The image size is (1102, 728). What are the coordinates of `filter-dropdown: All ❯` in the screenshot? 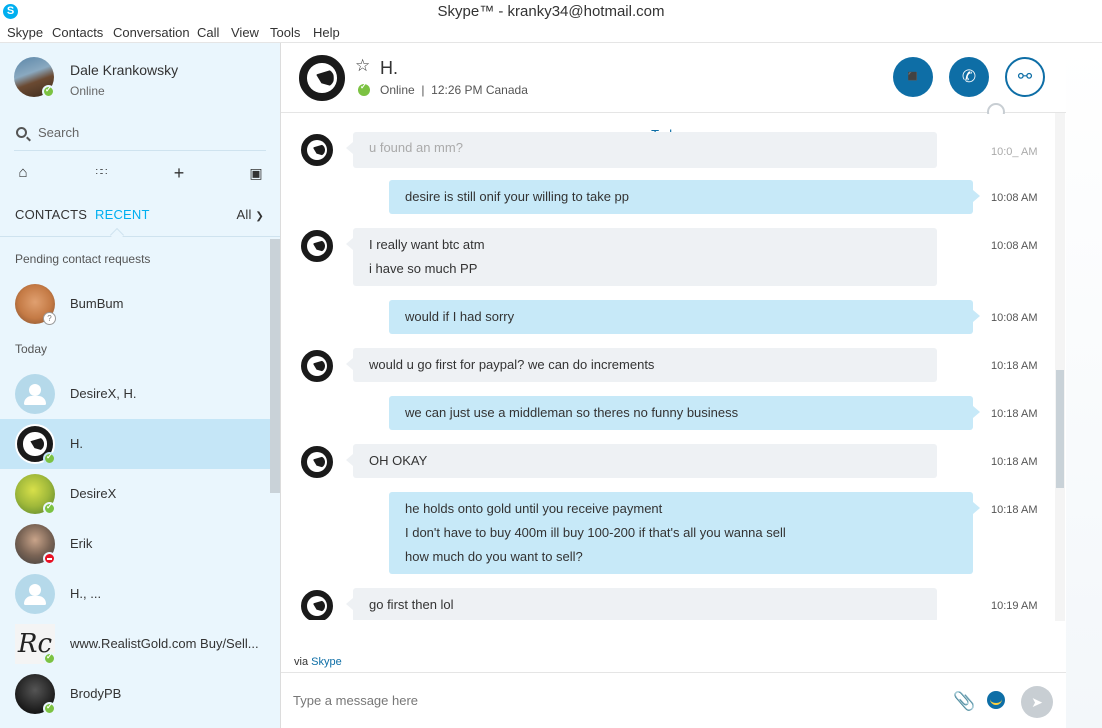 It's located at (250, 214).